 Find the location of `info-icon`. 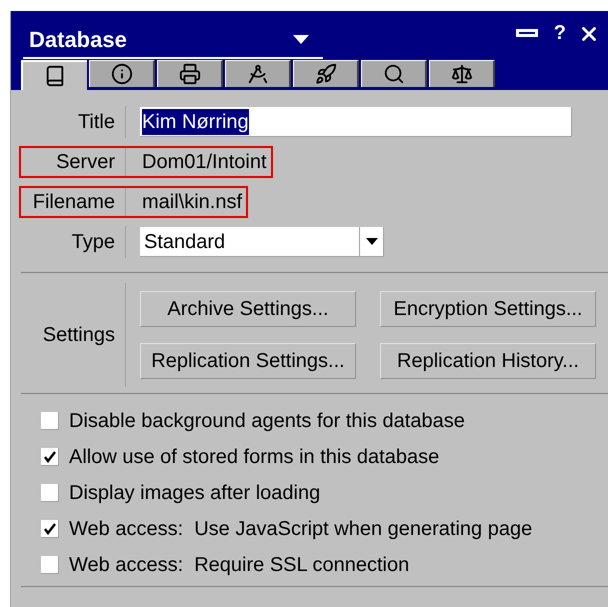

info-icon is located at coordinates (121, 74).